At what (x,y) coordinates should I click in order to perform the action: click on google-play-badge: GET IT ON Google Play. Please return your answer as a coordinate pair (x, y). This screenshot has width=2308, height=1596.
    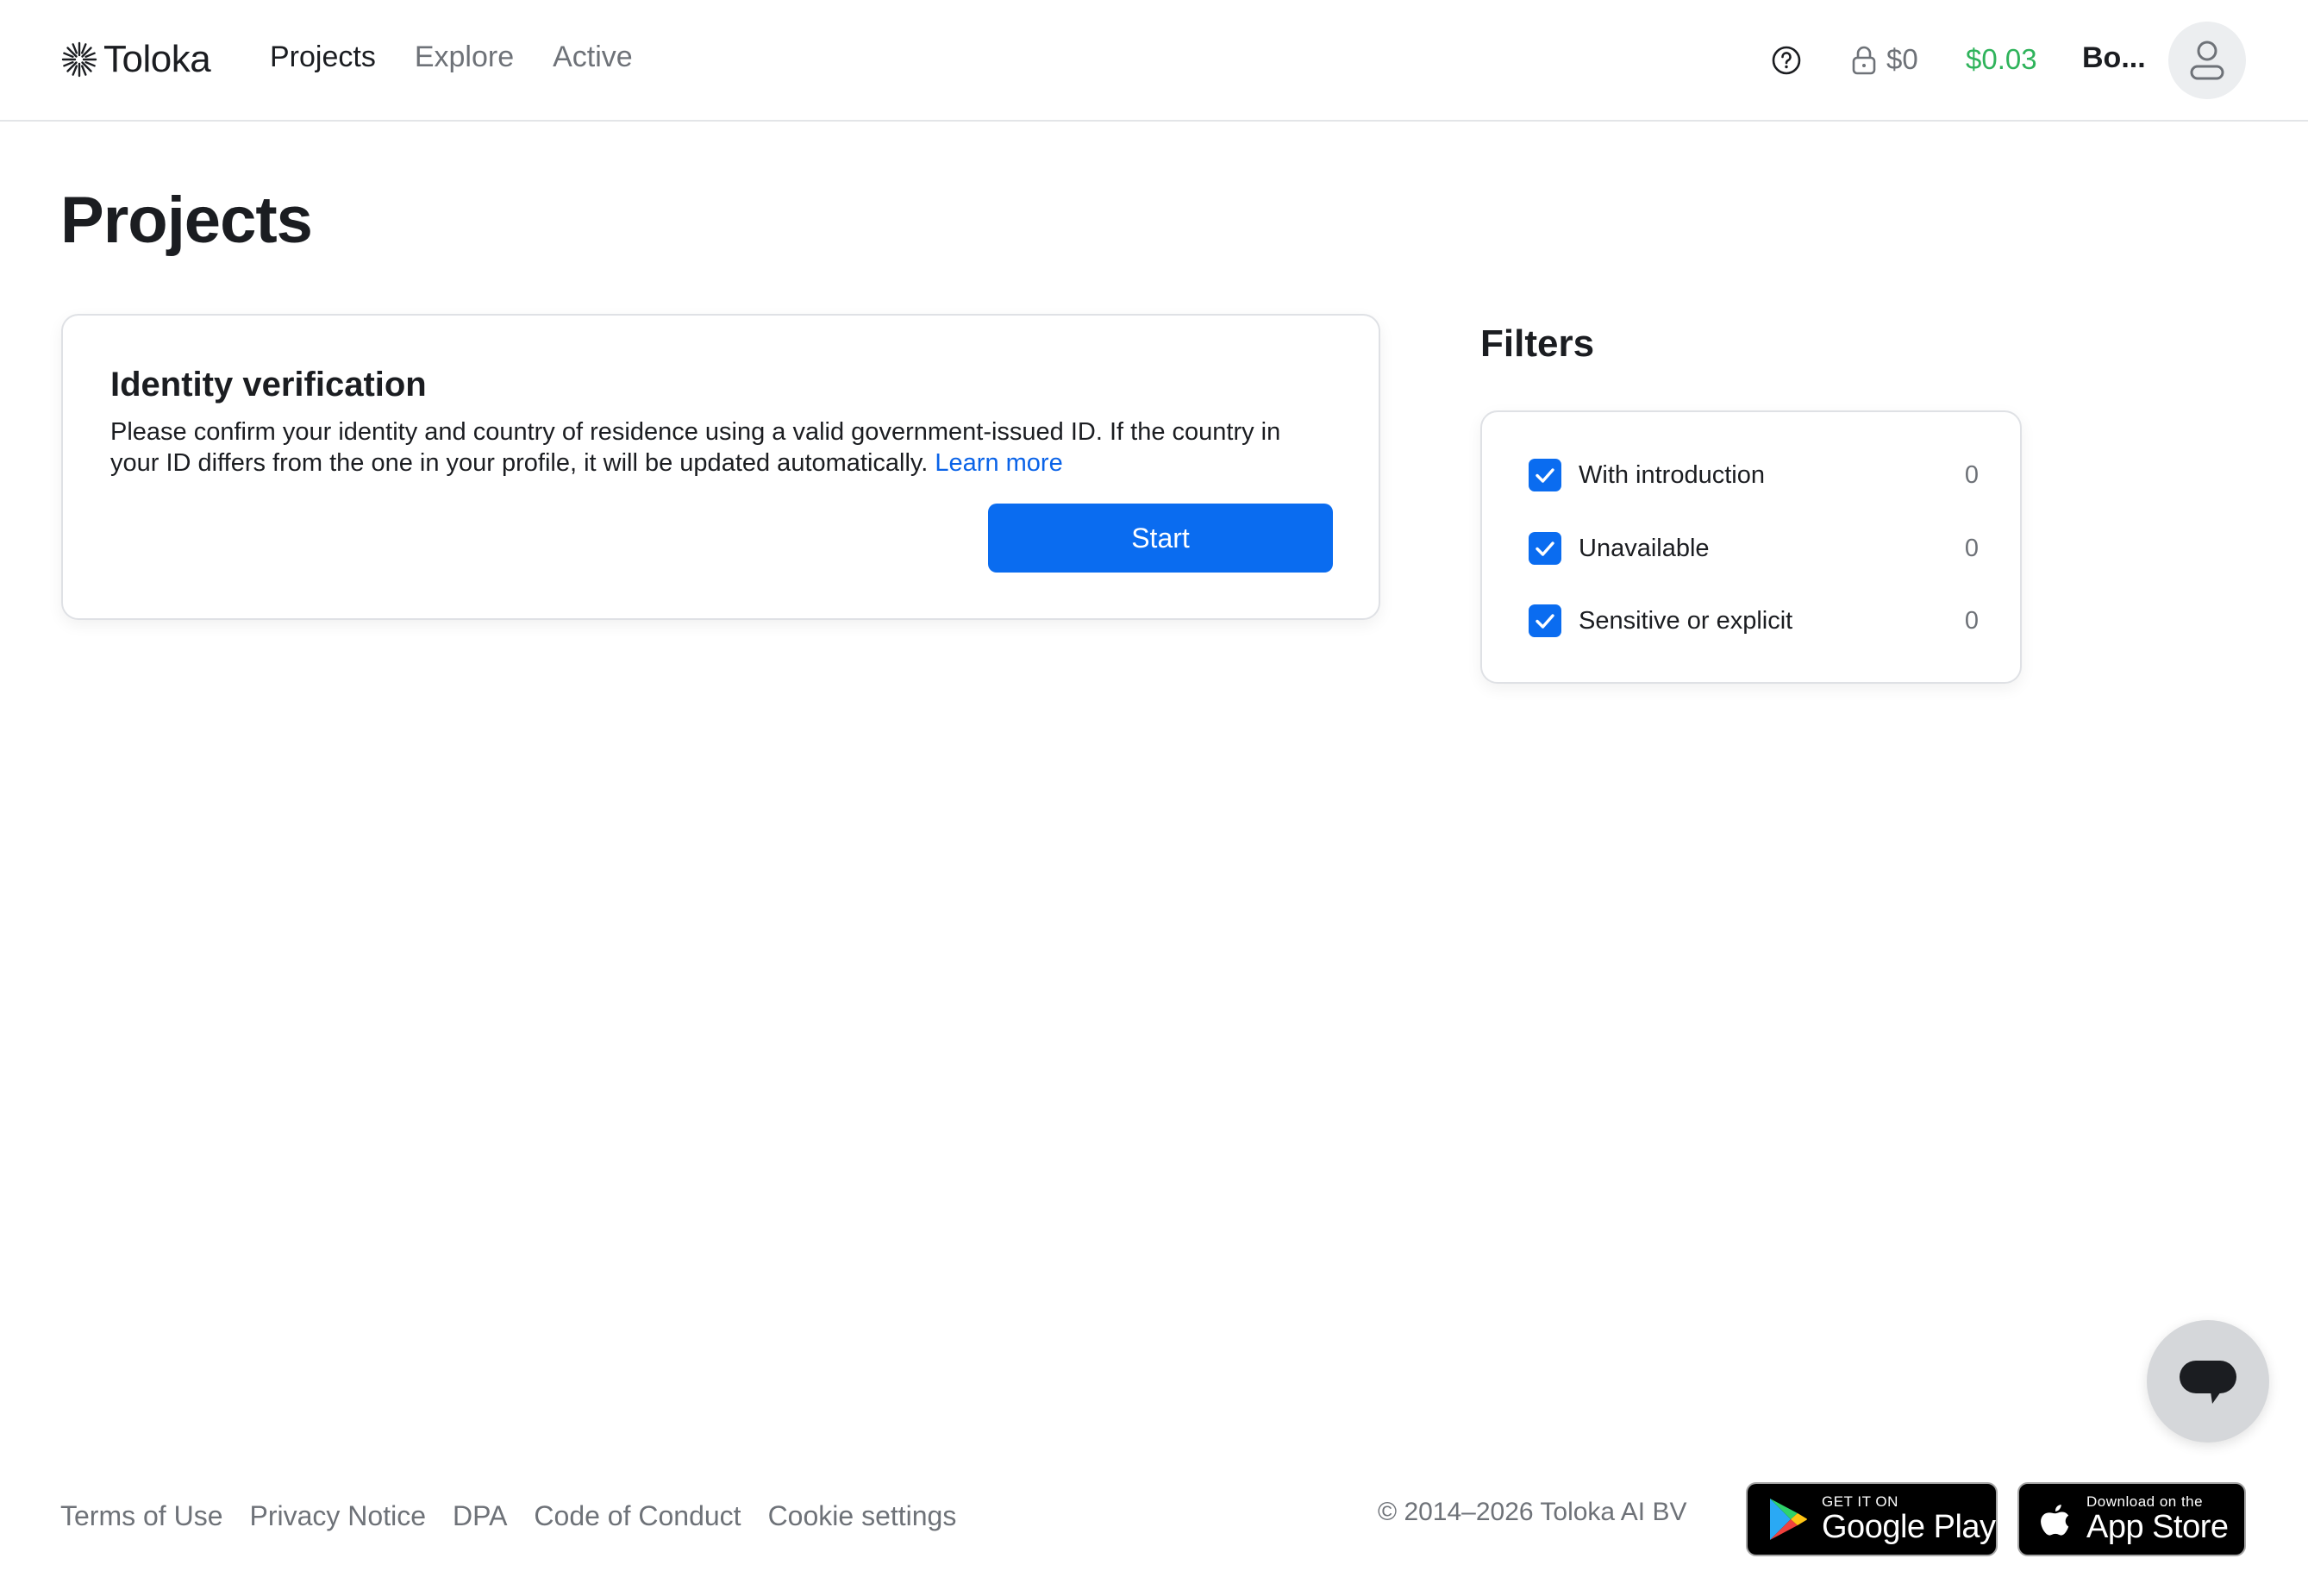
    Looking at the image, I should click on (1872, 1519).